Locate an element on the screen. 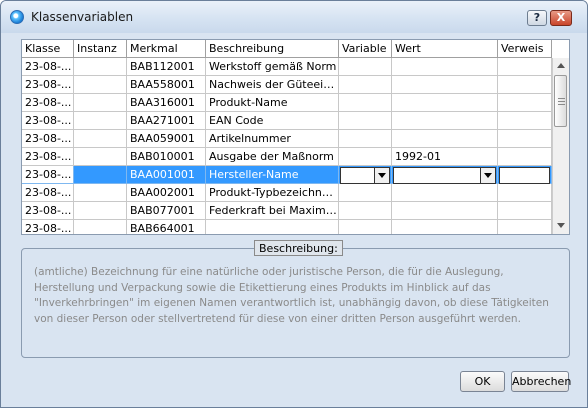  cell-merkmal: BAB010001 is located at coordinates (166, 157).